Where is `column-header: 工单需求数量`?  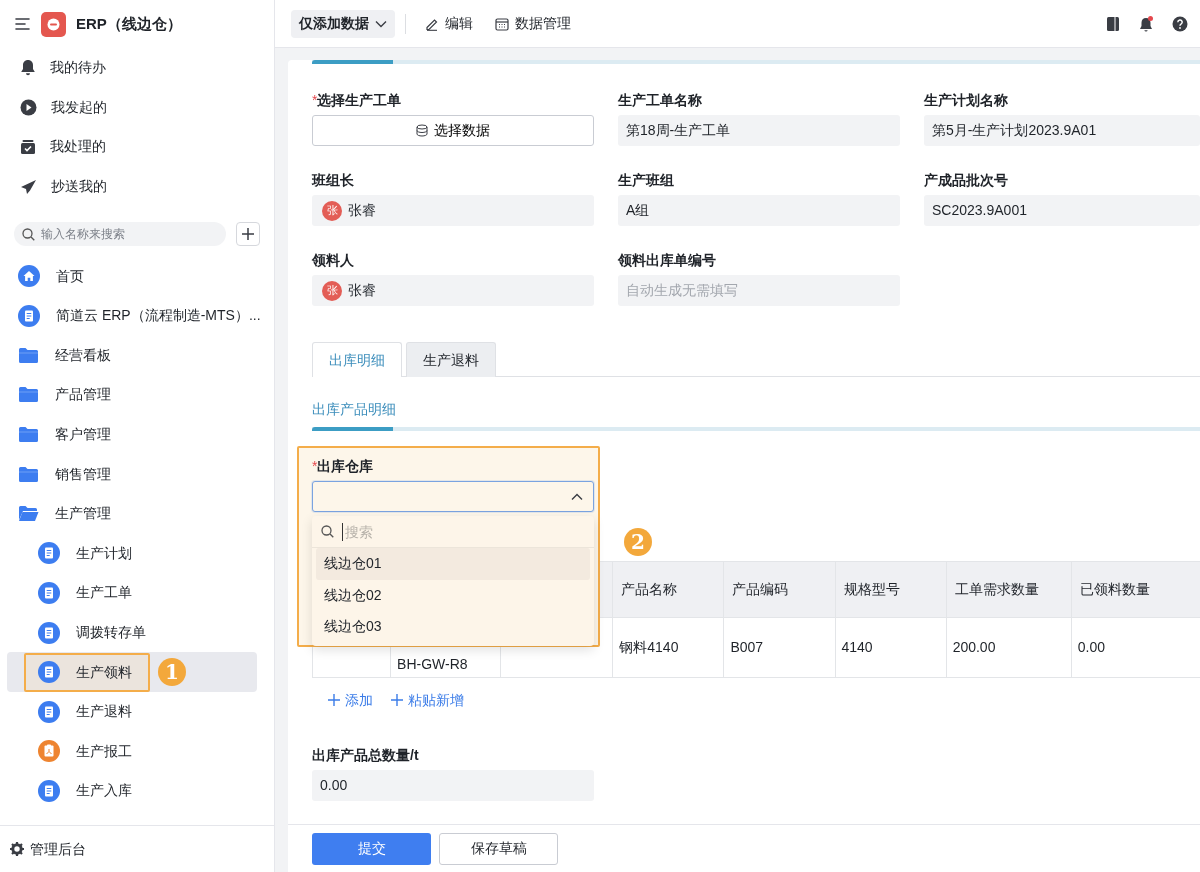 column-header: 工单需求数量 is located at coordinates (996, 589).